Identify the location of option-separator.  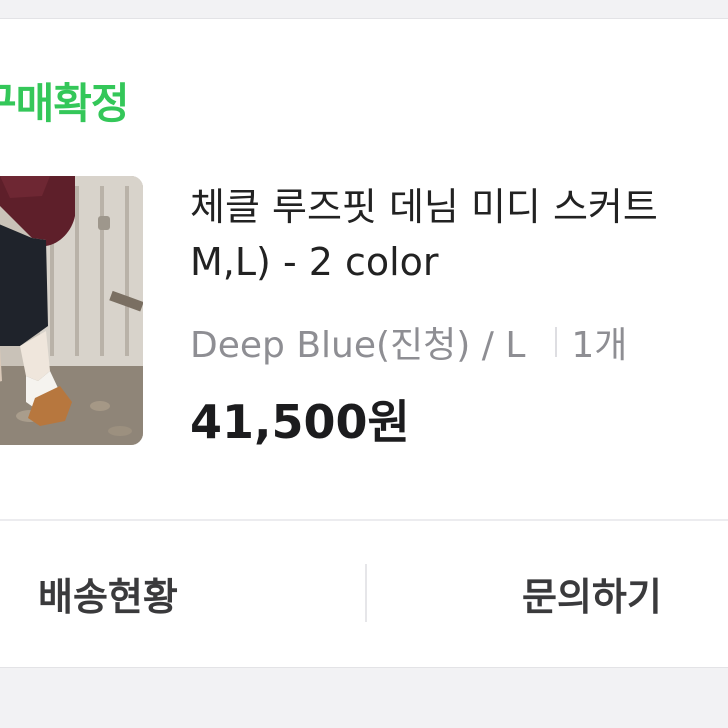
(556, 342).